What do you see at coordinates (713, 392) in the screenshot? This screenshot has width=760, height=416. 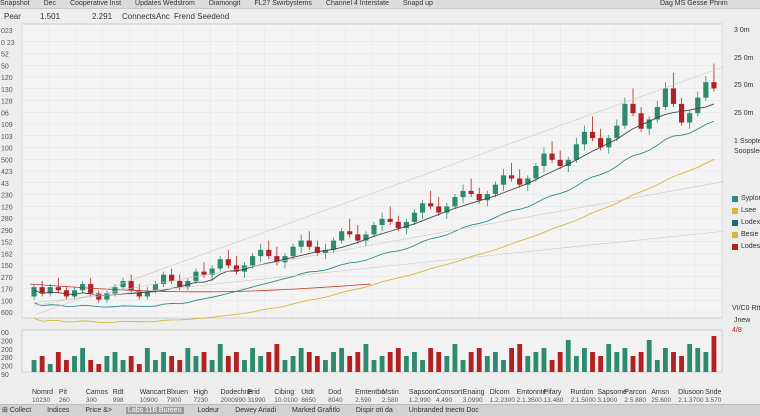 I see `x-category-label: Snde` at bounding box center [713, 392].